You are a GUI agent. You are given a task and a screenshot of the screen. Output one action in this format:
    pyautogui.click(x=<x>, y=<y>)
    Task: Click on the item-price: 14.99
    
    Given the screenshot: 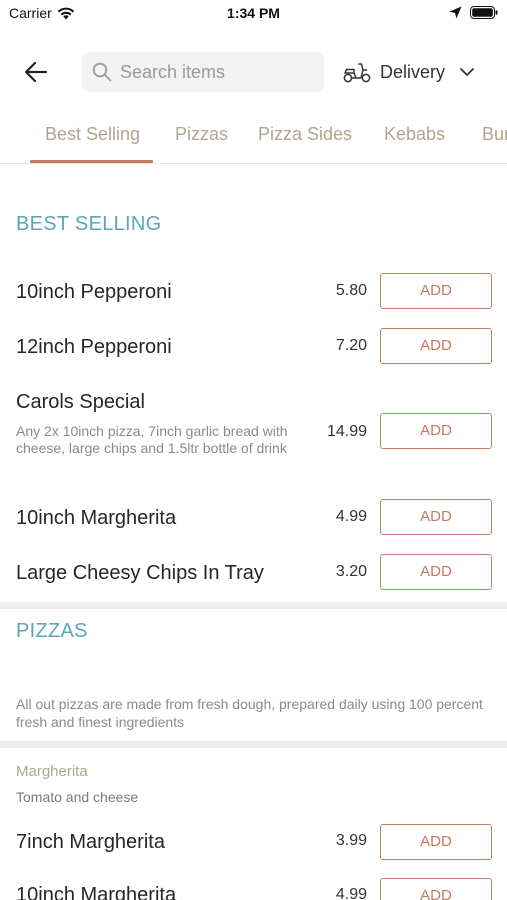 What is the action you would take?
    pyautogui.click(x=346, y=431)
    